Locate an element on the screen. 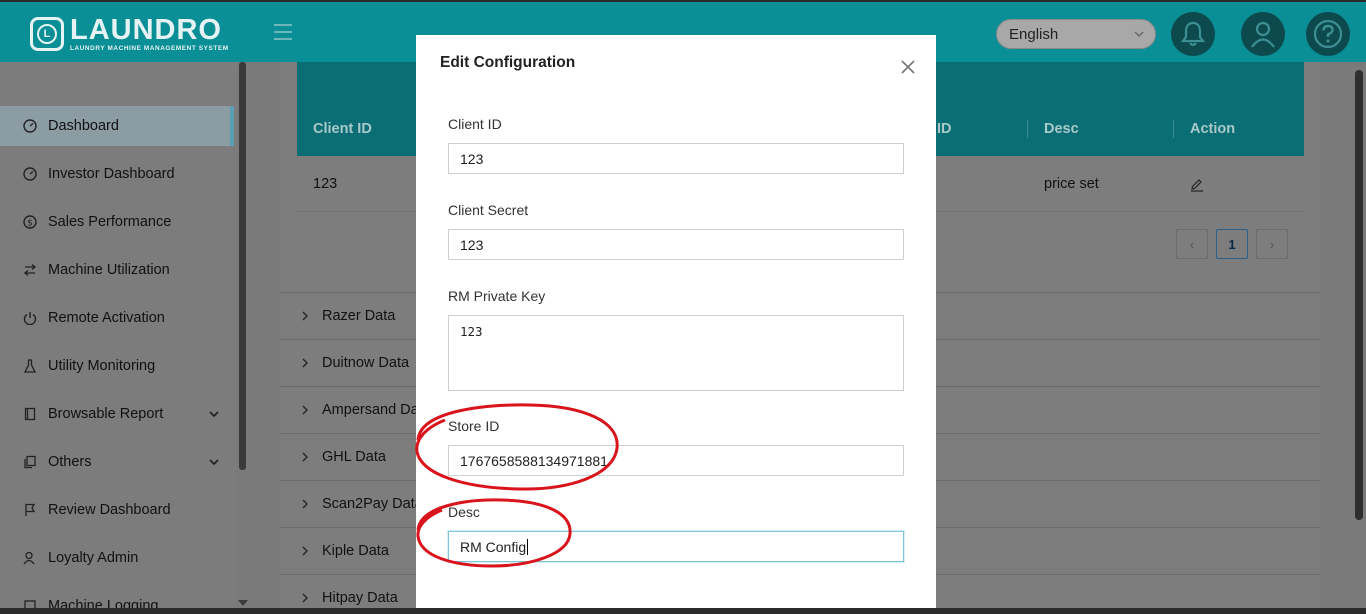 The height and width of the screenshot is (614, 1366). client-secret-field: 123 is located at coordinates (676, 244).